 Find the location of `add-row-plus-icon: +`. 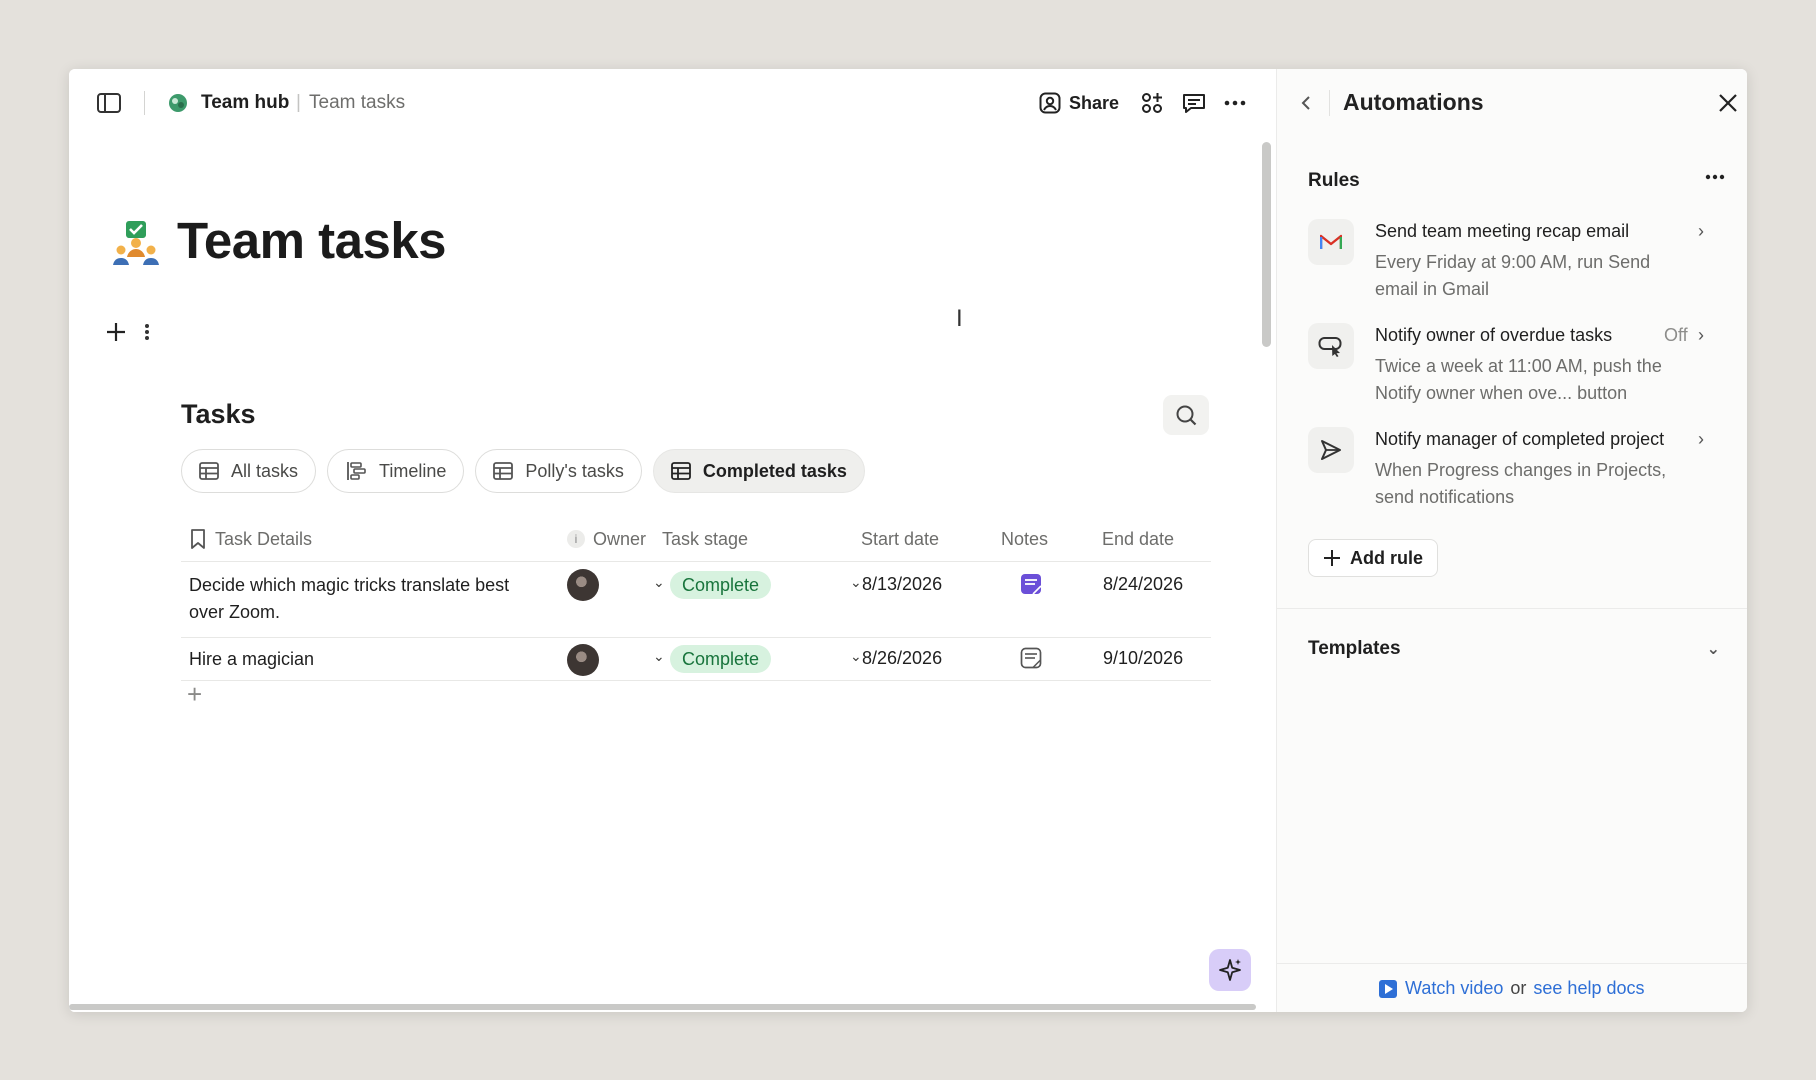

add-row-plus-icon: + is located at coordinates (194, 694).